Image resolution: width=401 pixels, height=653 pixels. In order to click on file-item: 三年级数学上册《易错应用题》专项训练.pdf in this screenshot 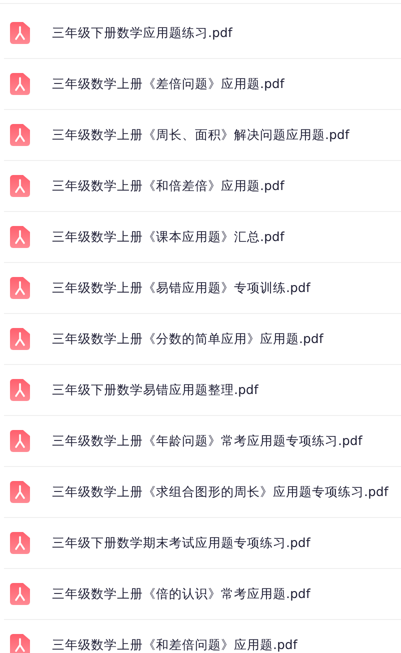, I will do `click(202, 288)`.